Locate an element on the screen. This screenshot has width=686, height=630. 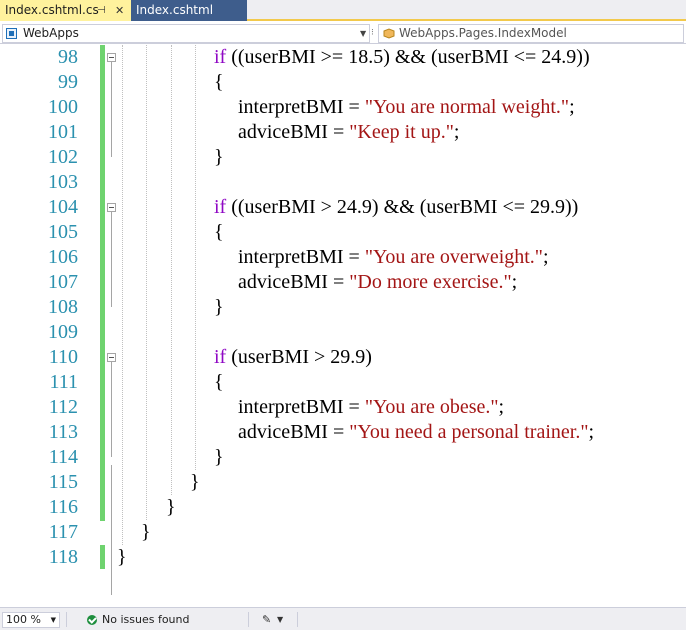
code-line: 110 if (userBMI > 29.9) is located at coordinates (343, 357).